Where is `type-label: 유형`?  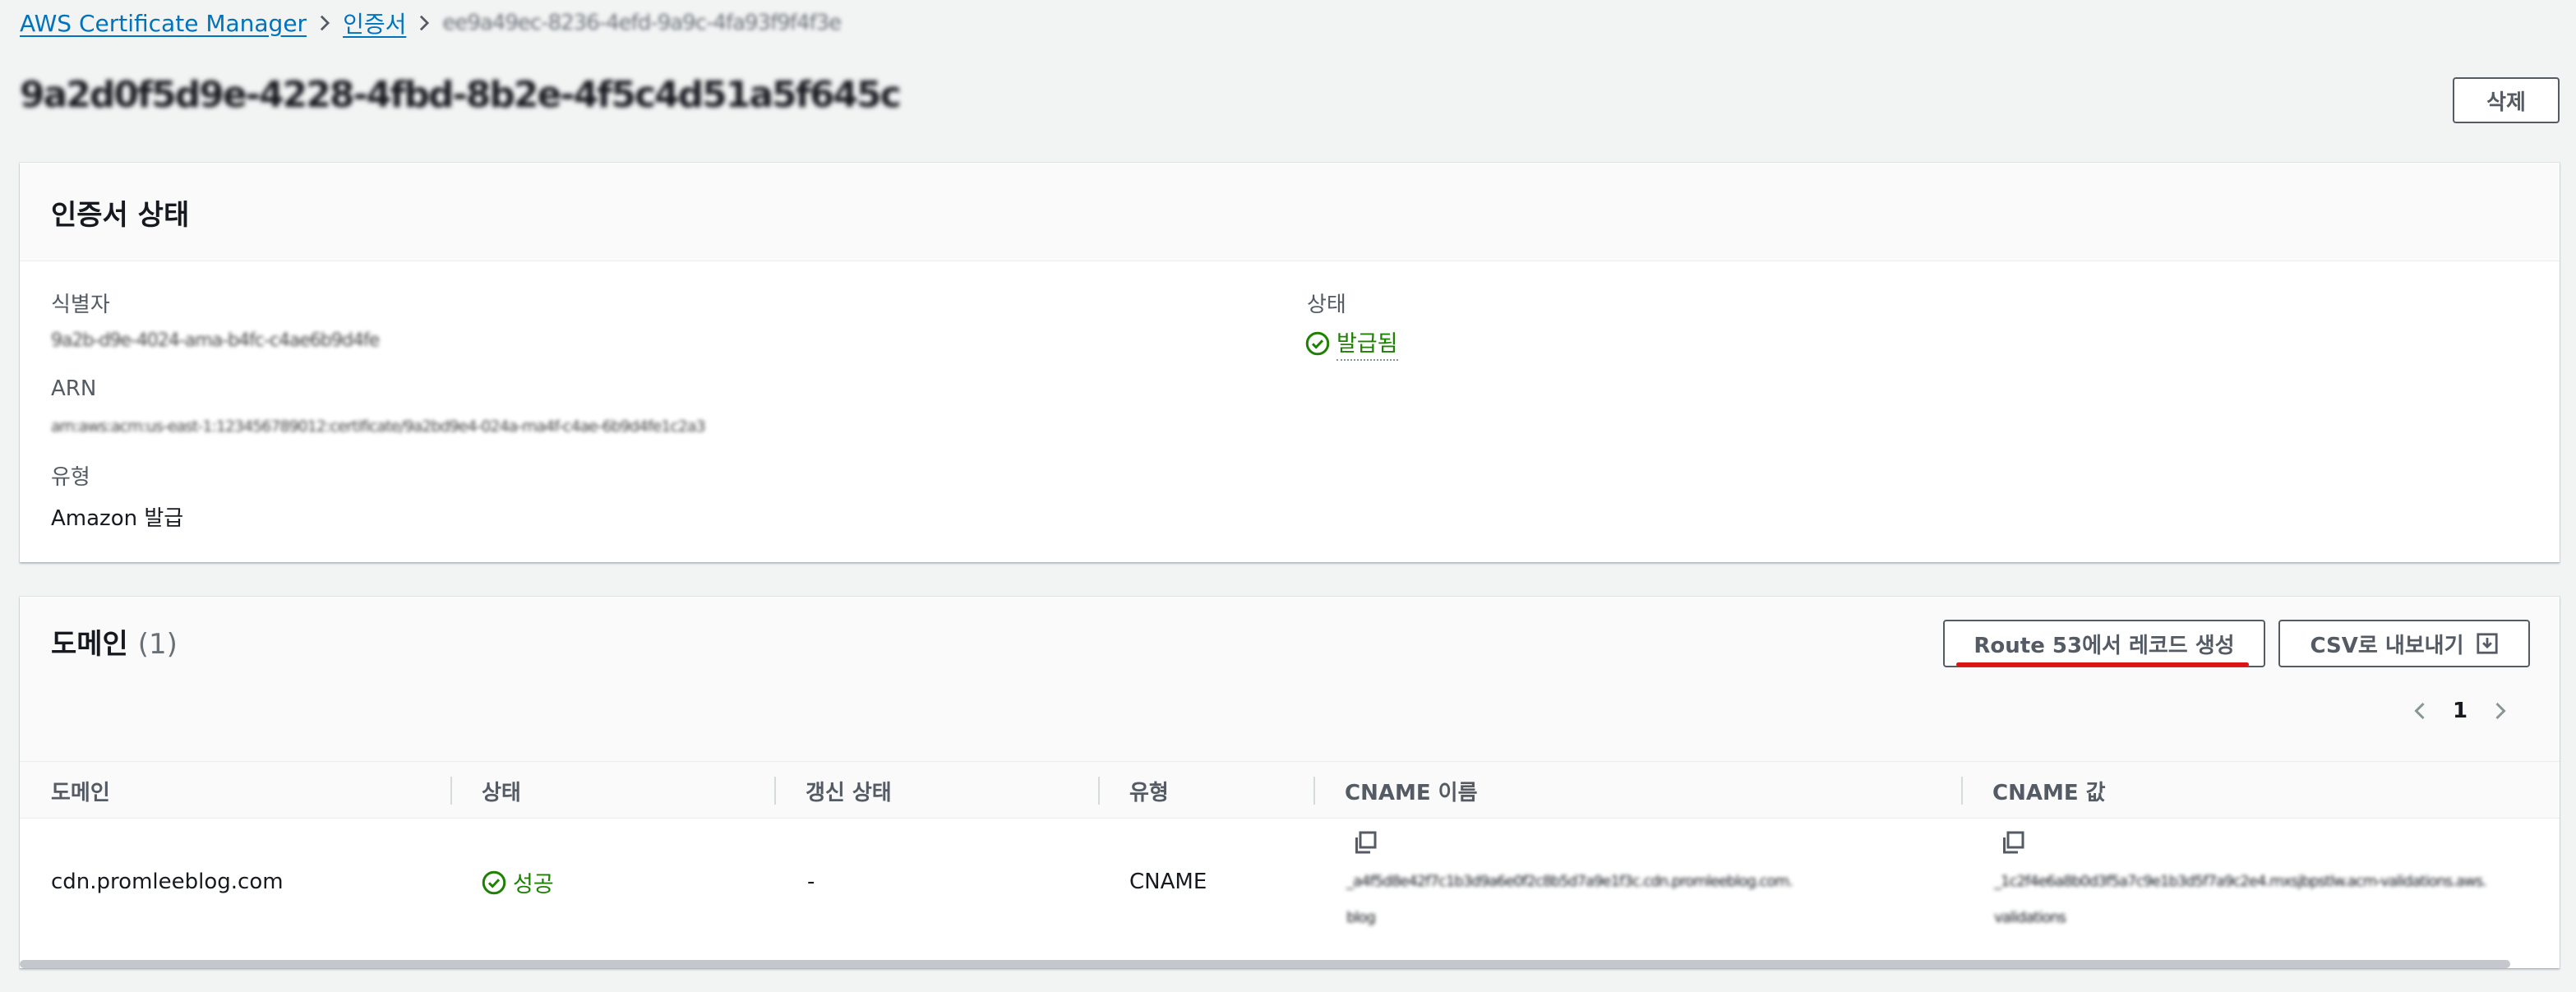 type-label: 유형 is located at coordinates (70, 477).